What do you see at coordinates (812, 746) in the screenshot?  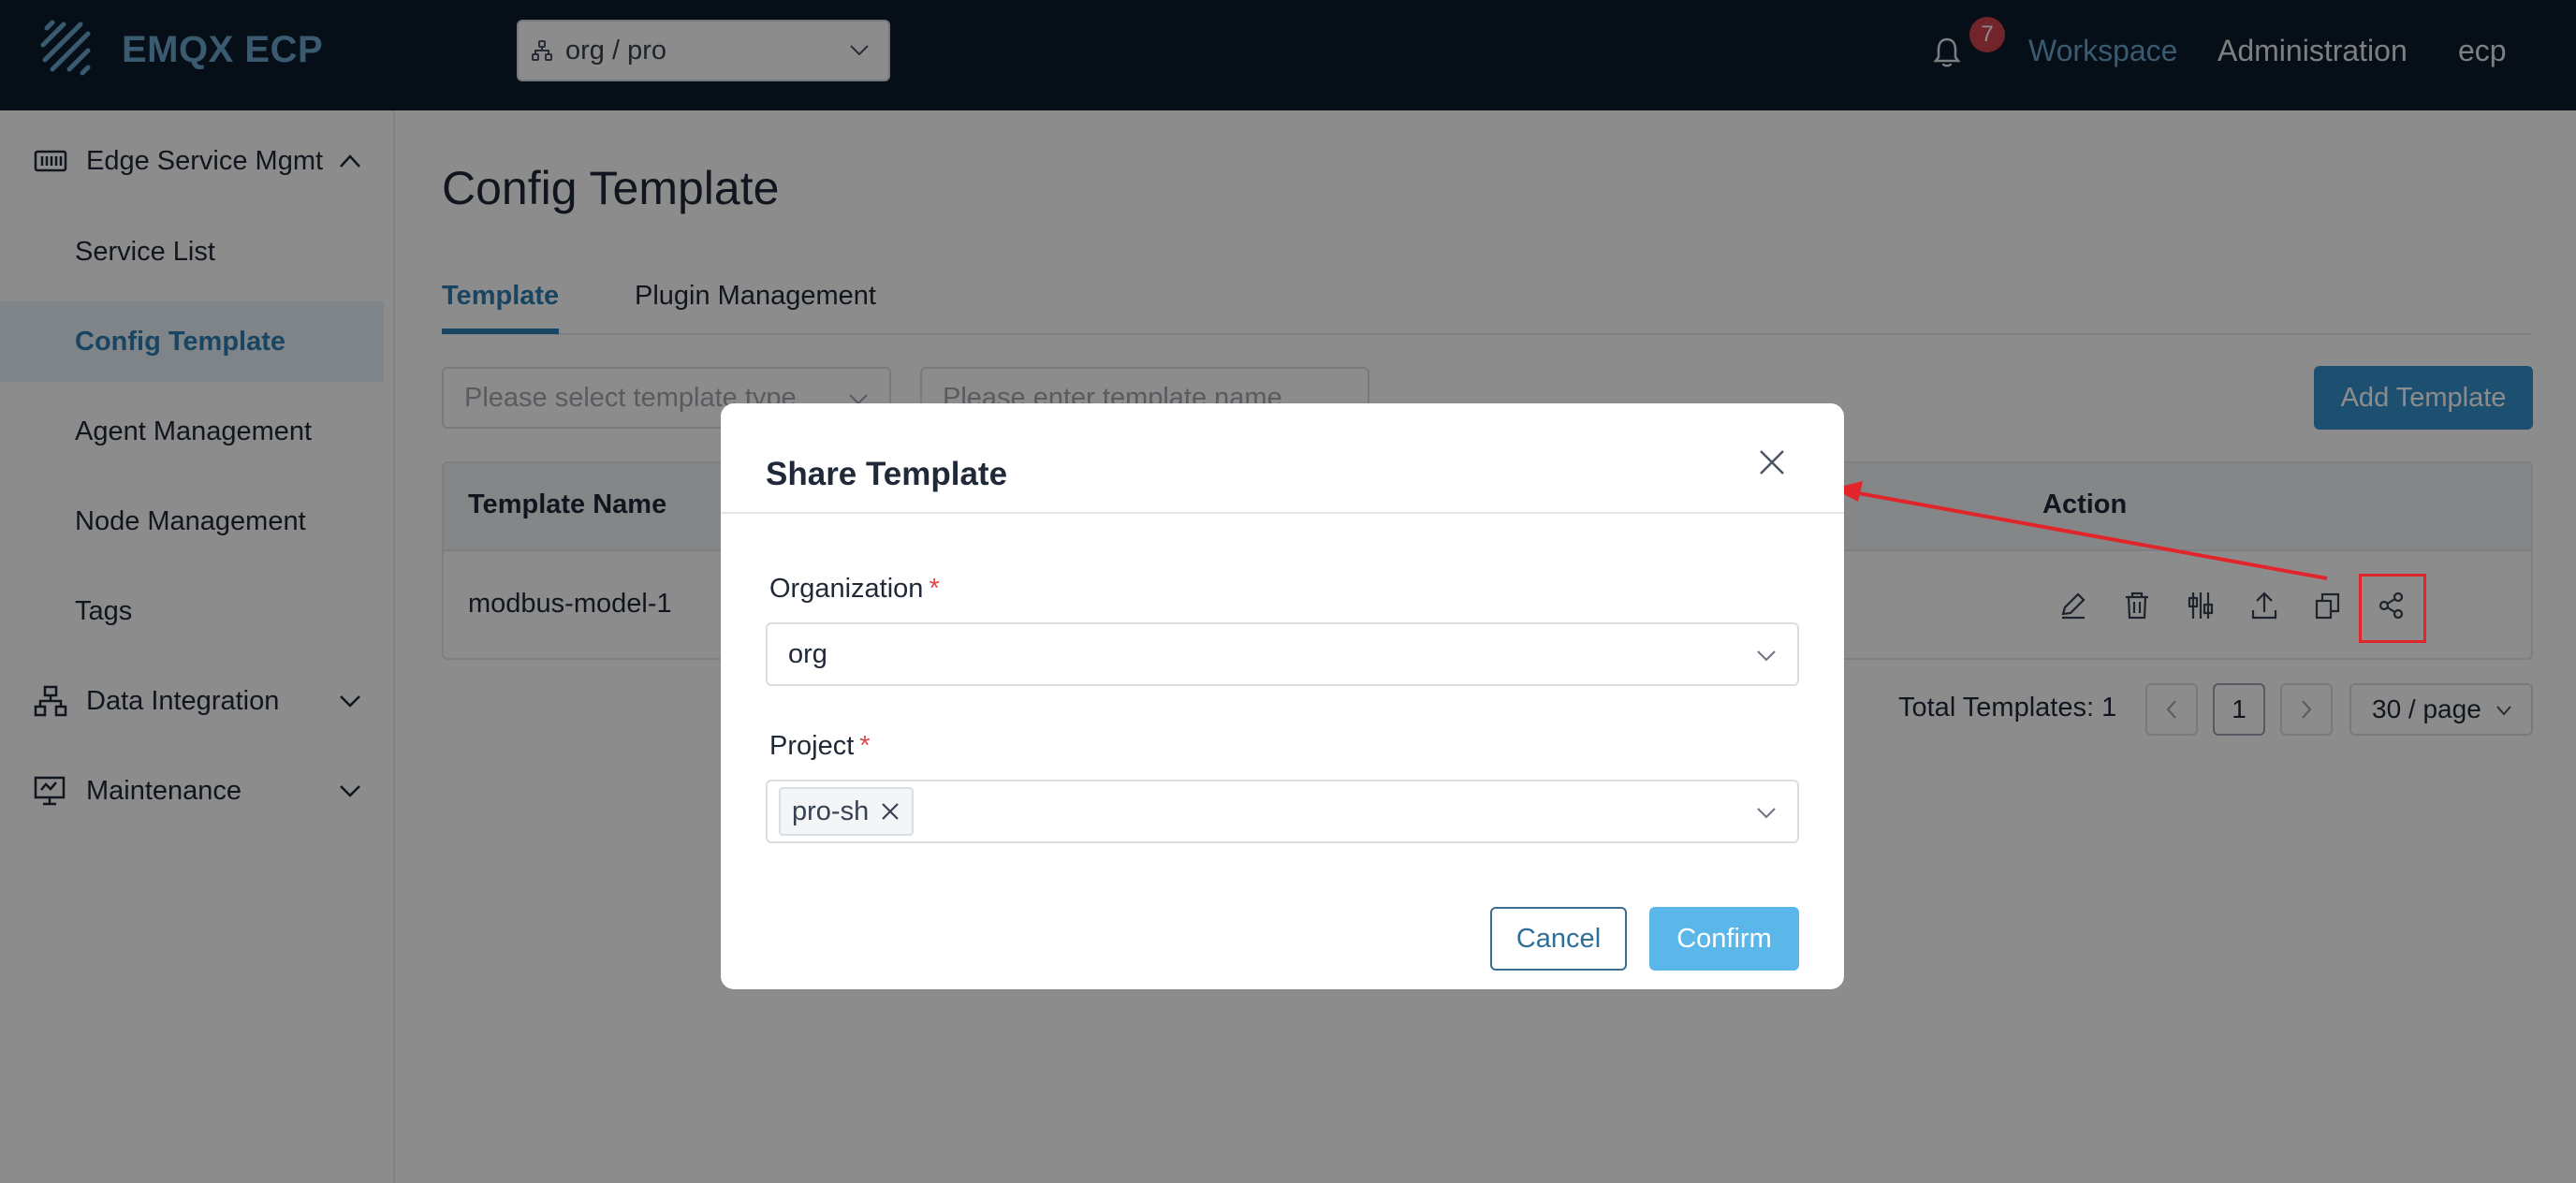 I see `project-label-text: Project` at bounding box center [812, 746].